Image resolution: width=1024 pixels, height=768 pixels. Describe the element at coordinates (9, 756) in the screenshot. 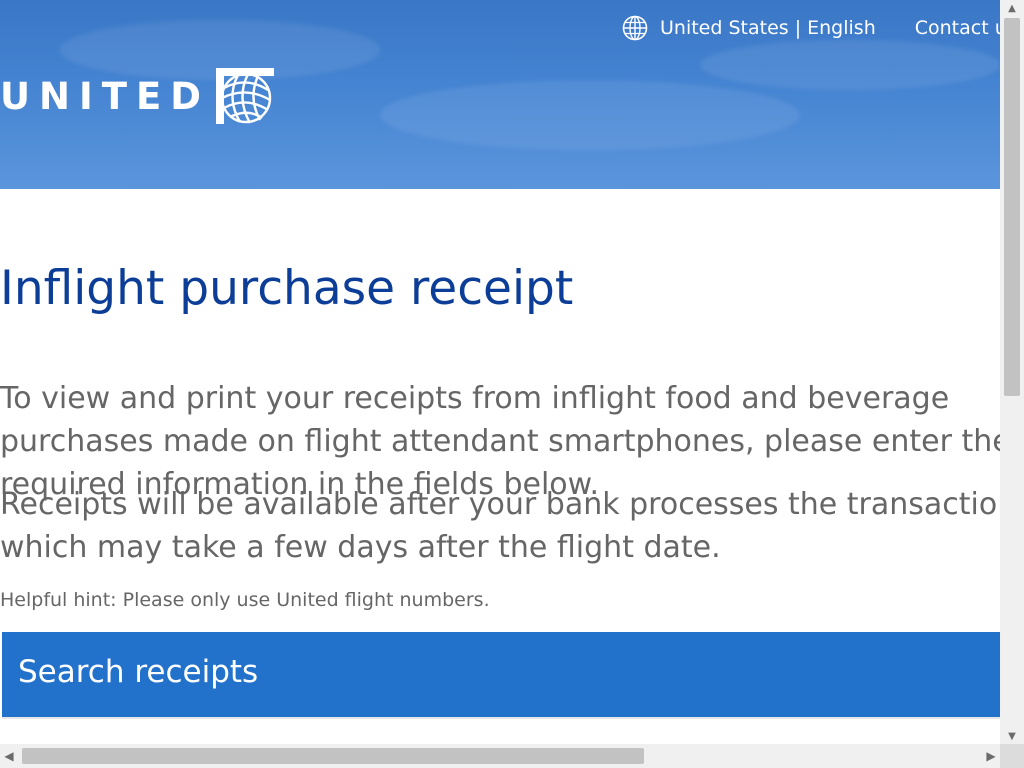

I see `scroll-left-arrow-icon: ◀` at that location.